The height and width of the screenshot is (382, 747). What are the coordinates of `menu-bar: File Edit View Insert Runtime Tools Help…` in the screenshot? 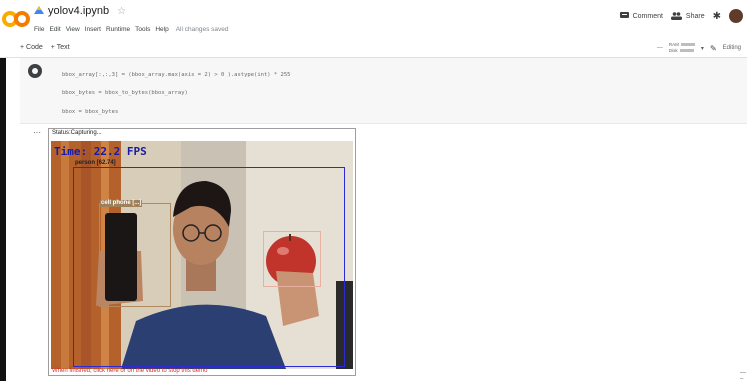 It's located at (131, 29).